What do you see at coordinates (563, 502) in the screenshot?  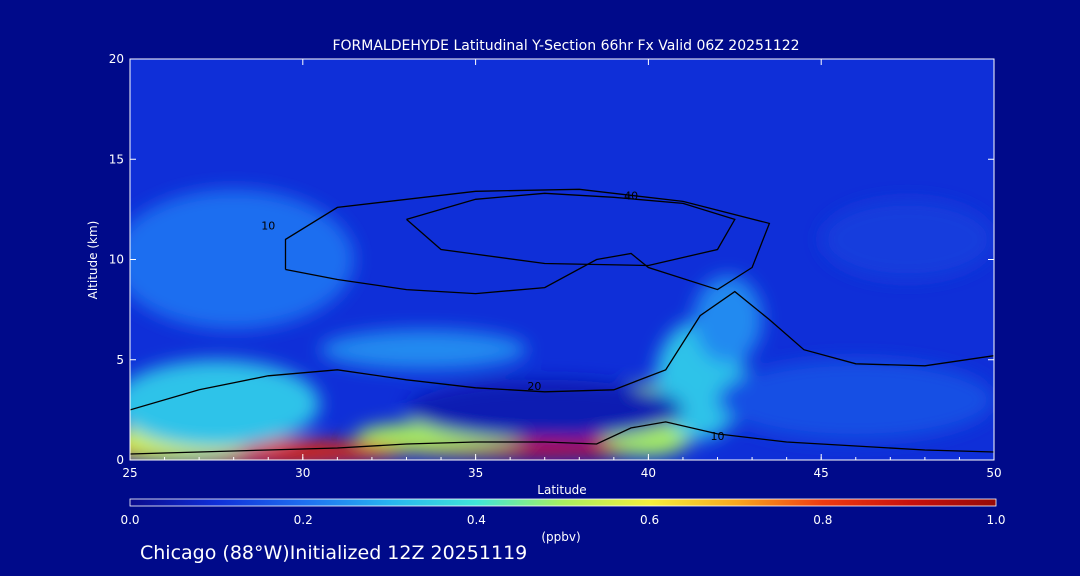 I see `colorbar-bar` at bounding box center [563, 502].